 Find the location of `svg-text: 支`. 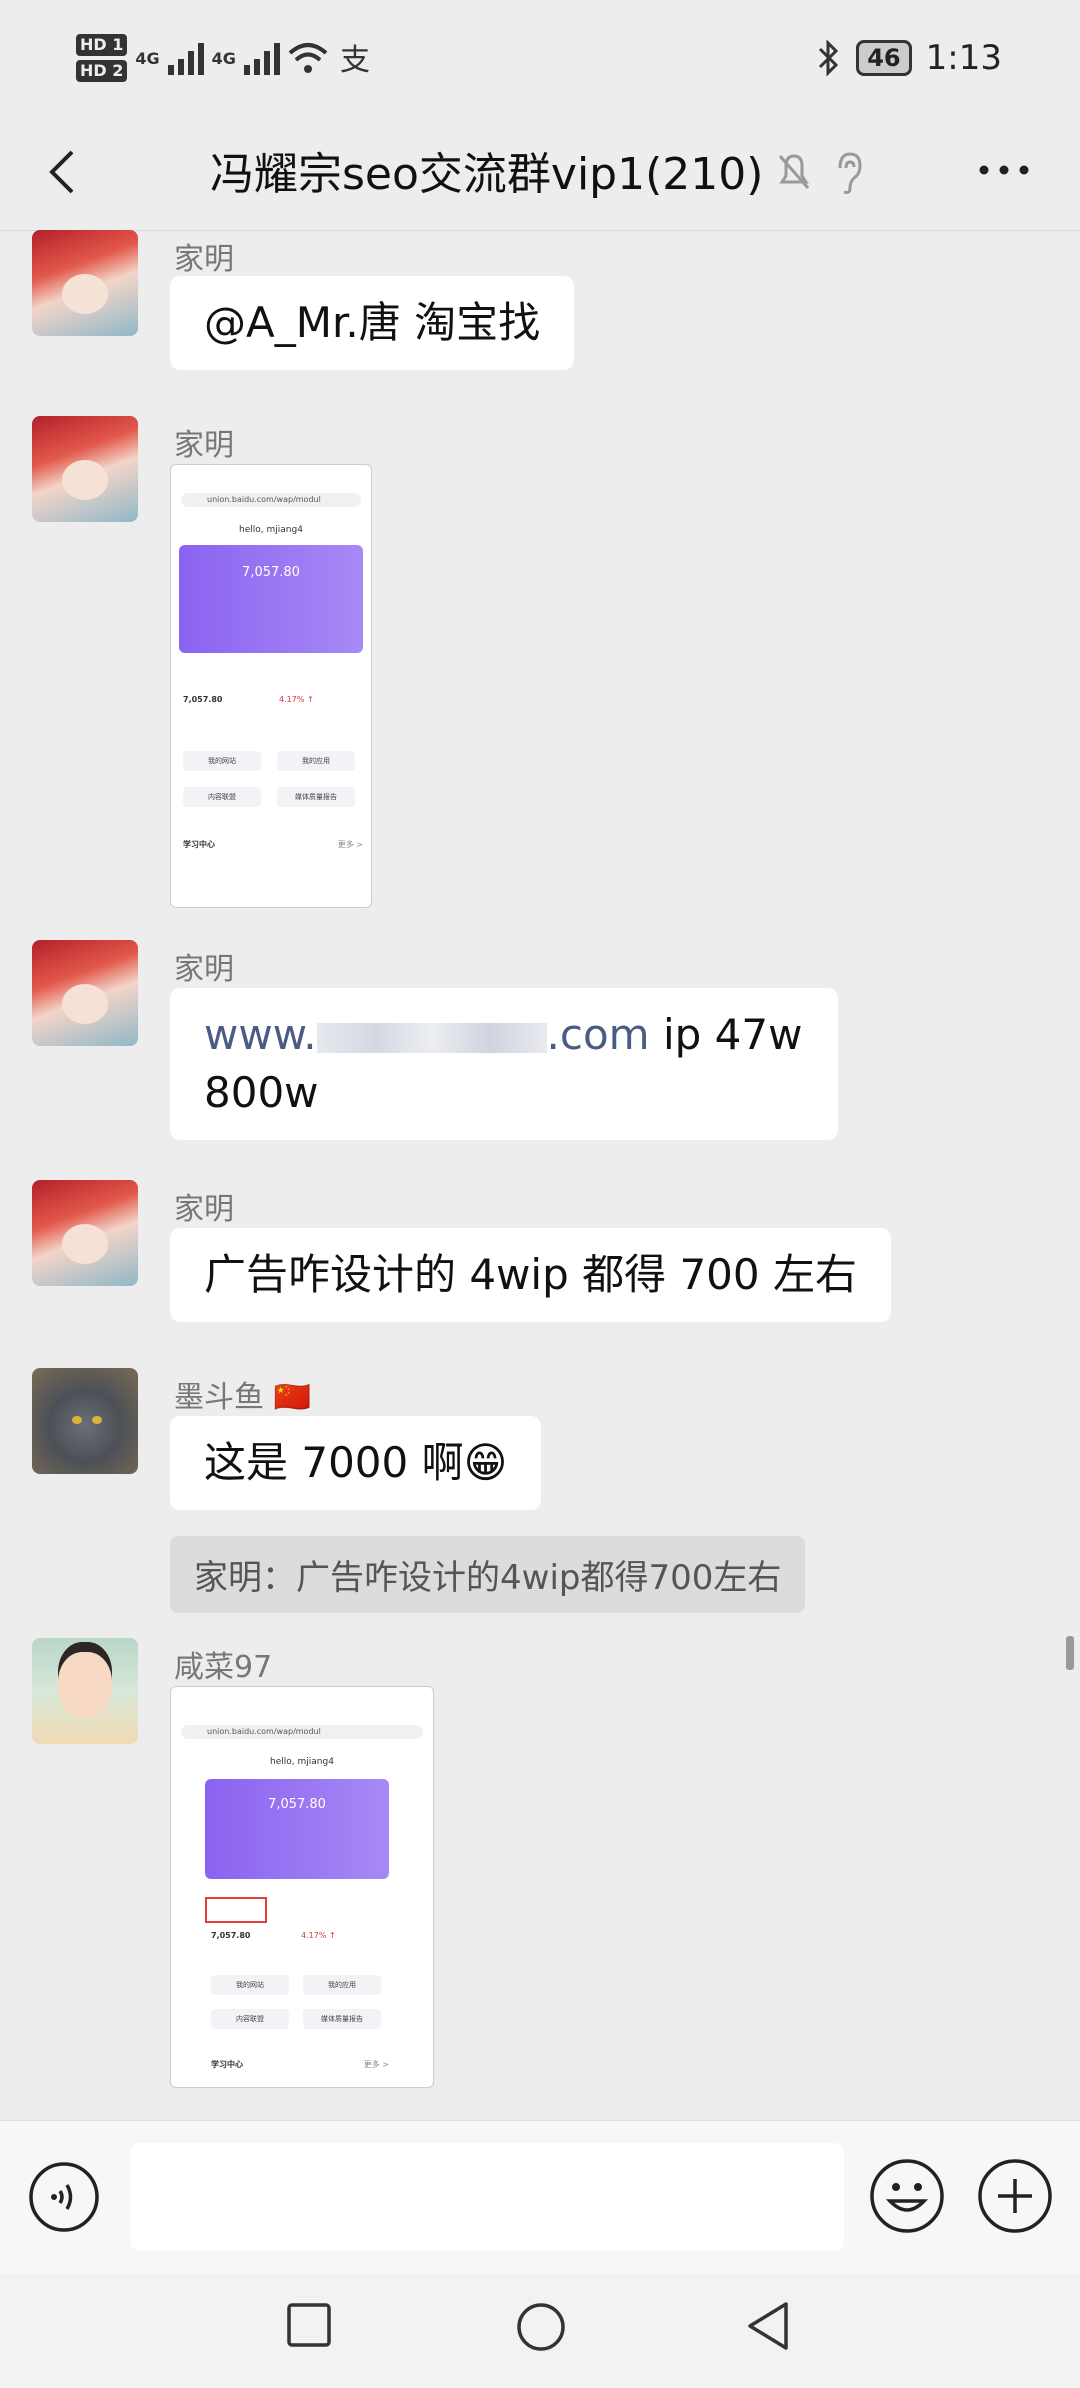

svg-text: 支 is located at coordinates (355, 59).